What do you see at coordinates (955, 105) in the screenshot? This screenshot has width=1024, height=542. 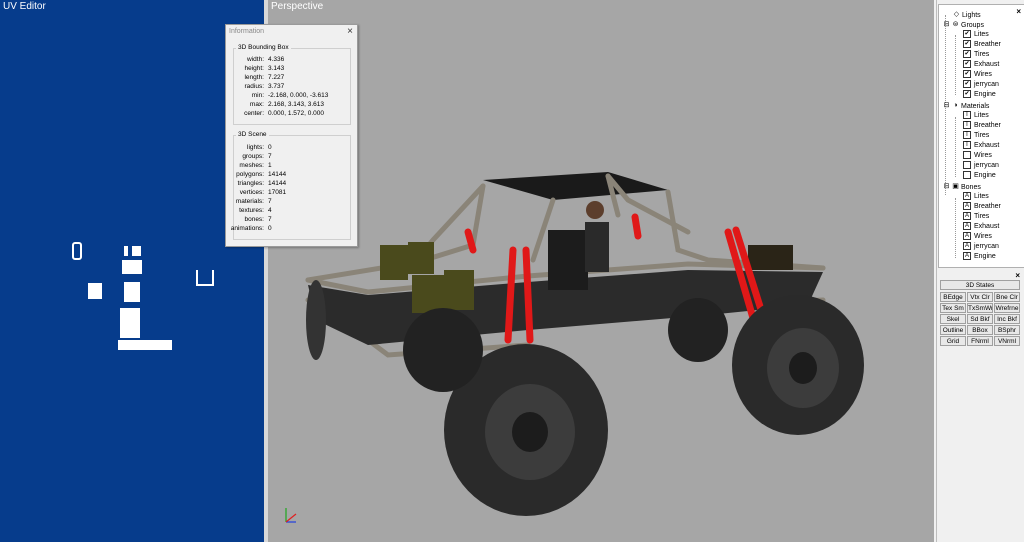 I see `materials-icon: ◑` at bounding box center [955, 105].